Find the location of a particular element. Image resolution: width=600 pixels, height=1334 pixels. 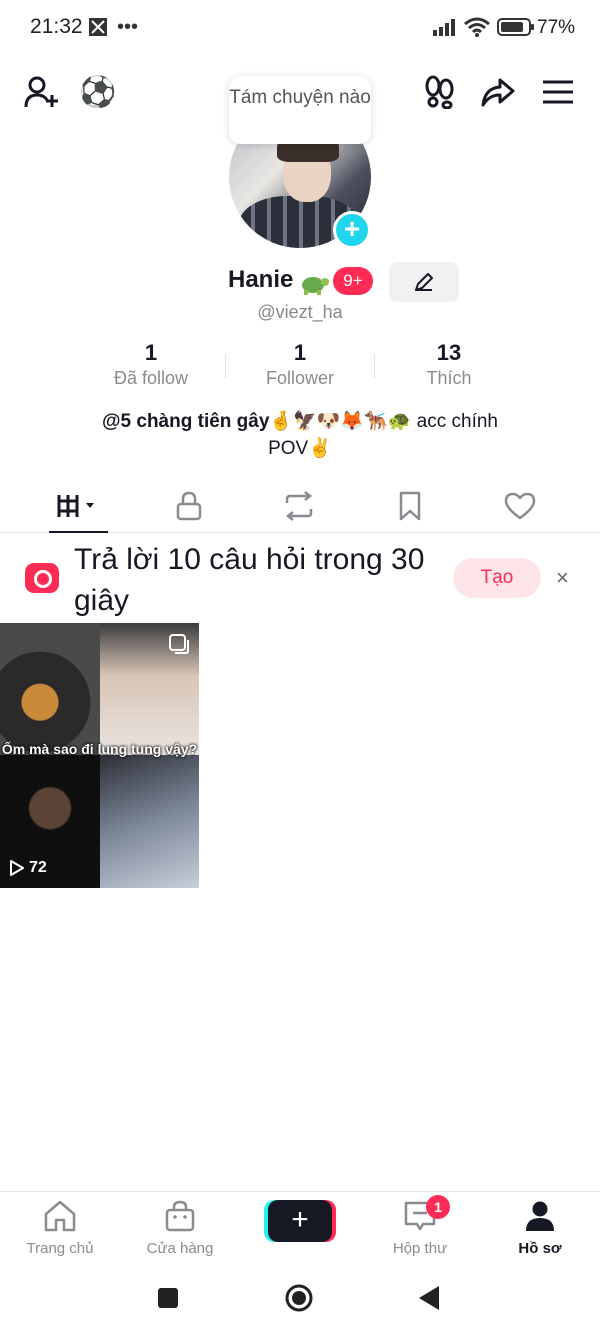

tab-saved is located at coordinates (410, 505).